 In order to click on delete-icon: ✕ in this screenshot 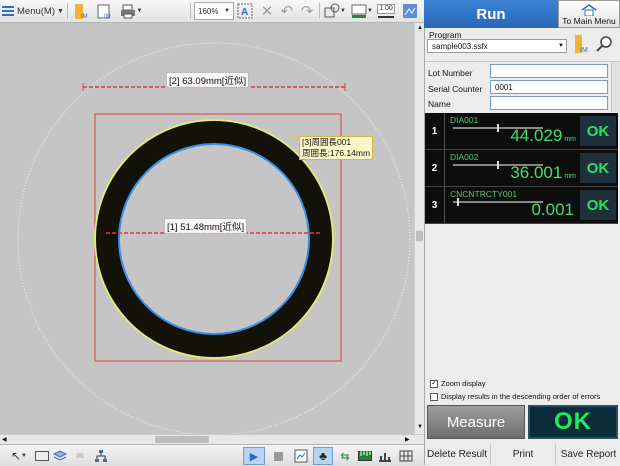, I will do `click(267, 11)`.